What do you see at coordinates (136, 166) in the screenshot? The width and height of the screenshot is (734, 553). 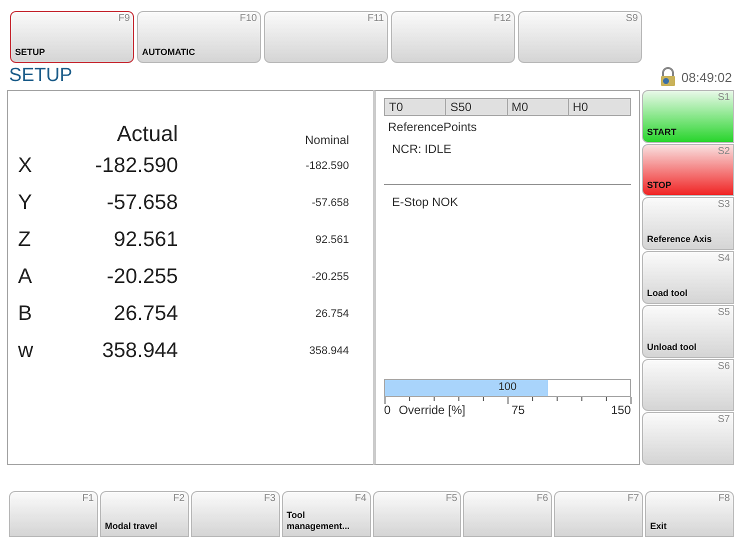 I see `actual-value: -182.590` at bounding box center [136, 166].